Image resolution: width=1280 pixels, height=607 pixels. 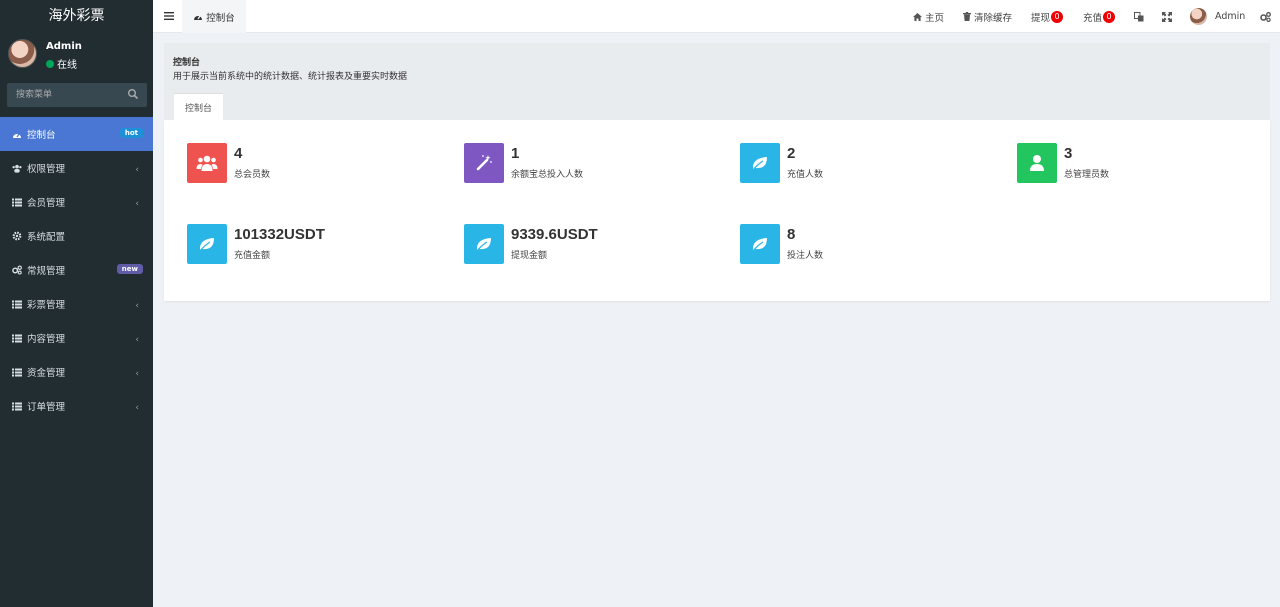 I want to click on sidebar-item-members: 会员管理 ‹, so click(x=76, y=202).